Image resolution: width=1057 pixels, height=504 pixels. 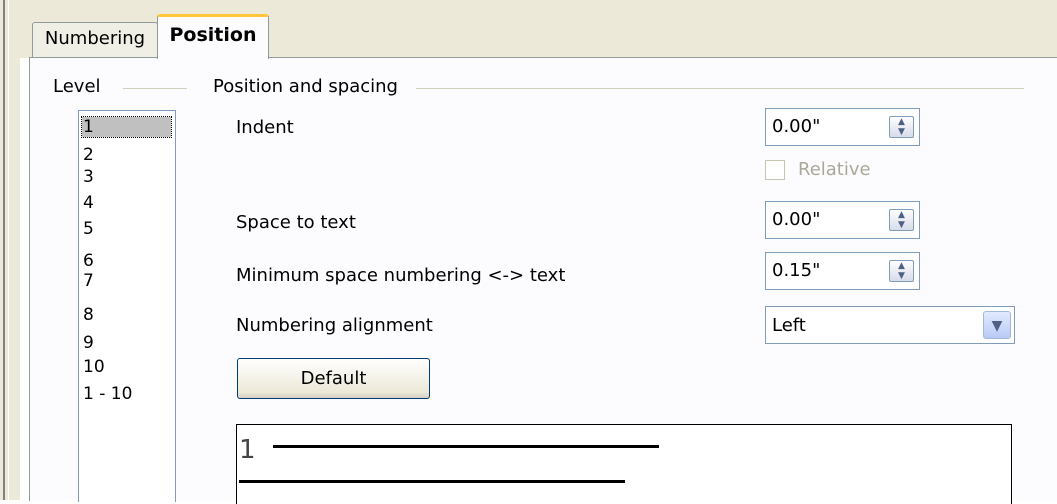 I want to click on min-space-spinbox: 0.15" ▲ ▼, so click(x=842, y=271).